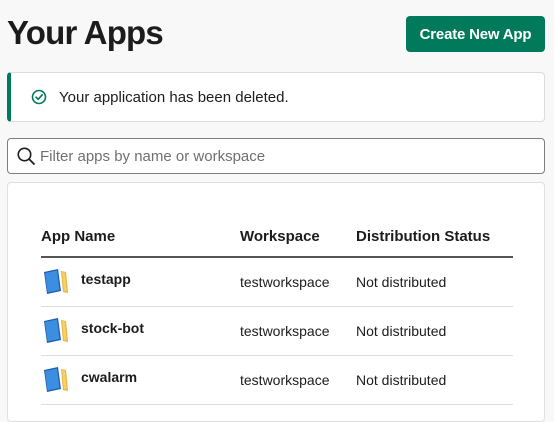 The height and width of the screenshot is (422, 554). I want to click on app-cell: cwalarm, so click(89, 380).